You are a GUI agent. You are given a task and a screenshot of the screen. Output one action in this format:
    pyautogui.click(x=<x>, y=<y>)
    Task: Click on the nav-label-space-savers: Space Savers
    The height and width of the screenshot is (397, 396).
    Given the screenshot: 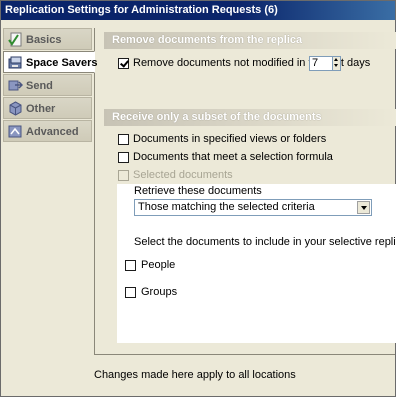 What is the action you would take?
    pyautogui.click(x=62, y=63)
    